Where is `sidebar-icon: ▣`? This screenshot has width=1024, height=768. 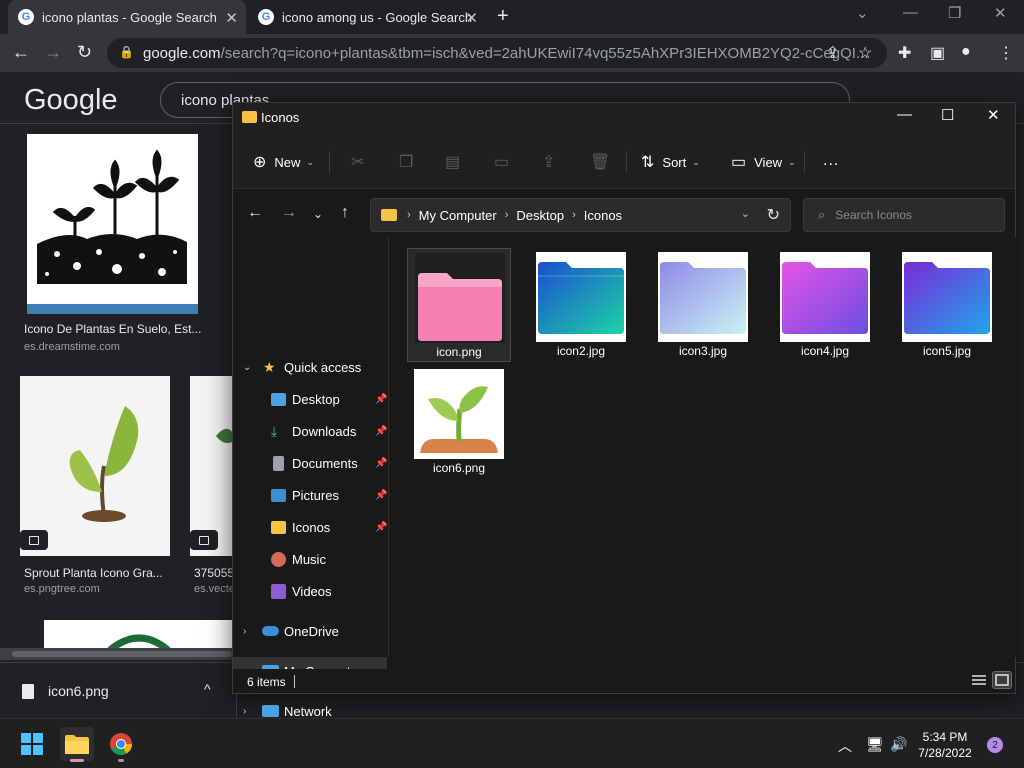
sidebar-icon: ▣ is located at coordinates (937, 53).